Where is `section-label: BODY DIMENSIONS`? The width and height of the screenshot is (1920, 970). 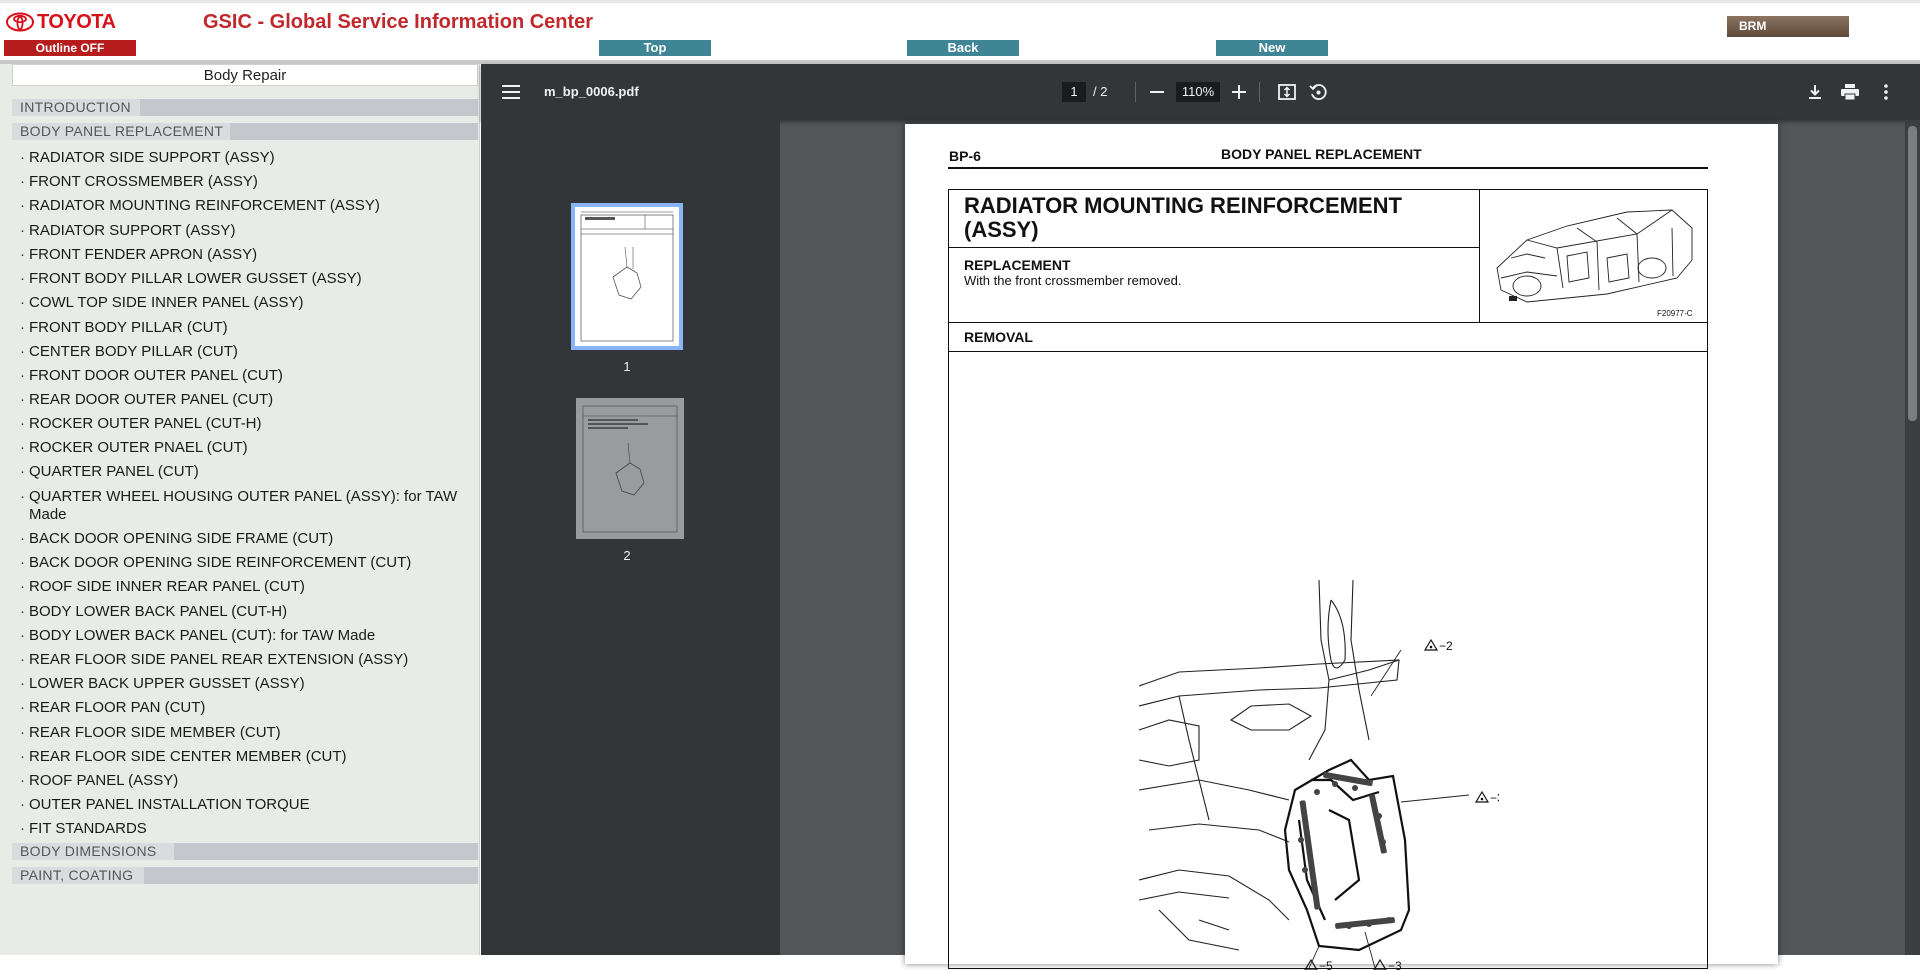 section-label: BODY DIMENSIONS is located at coordinates (88, 851).